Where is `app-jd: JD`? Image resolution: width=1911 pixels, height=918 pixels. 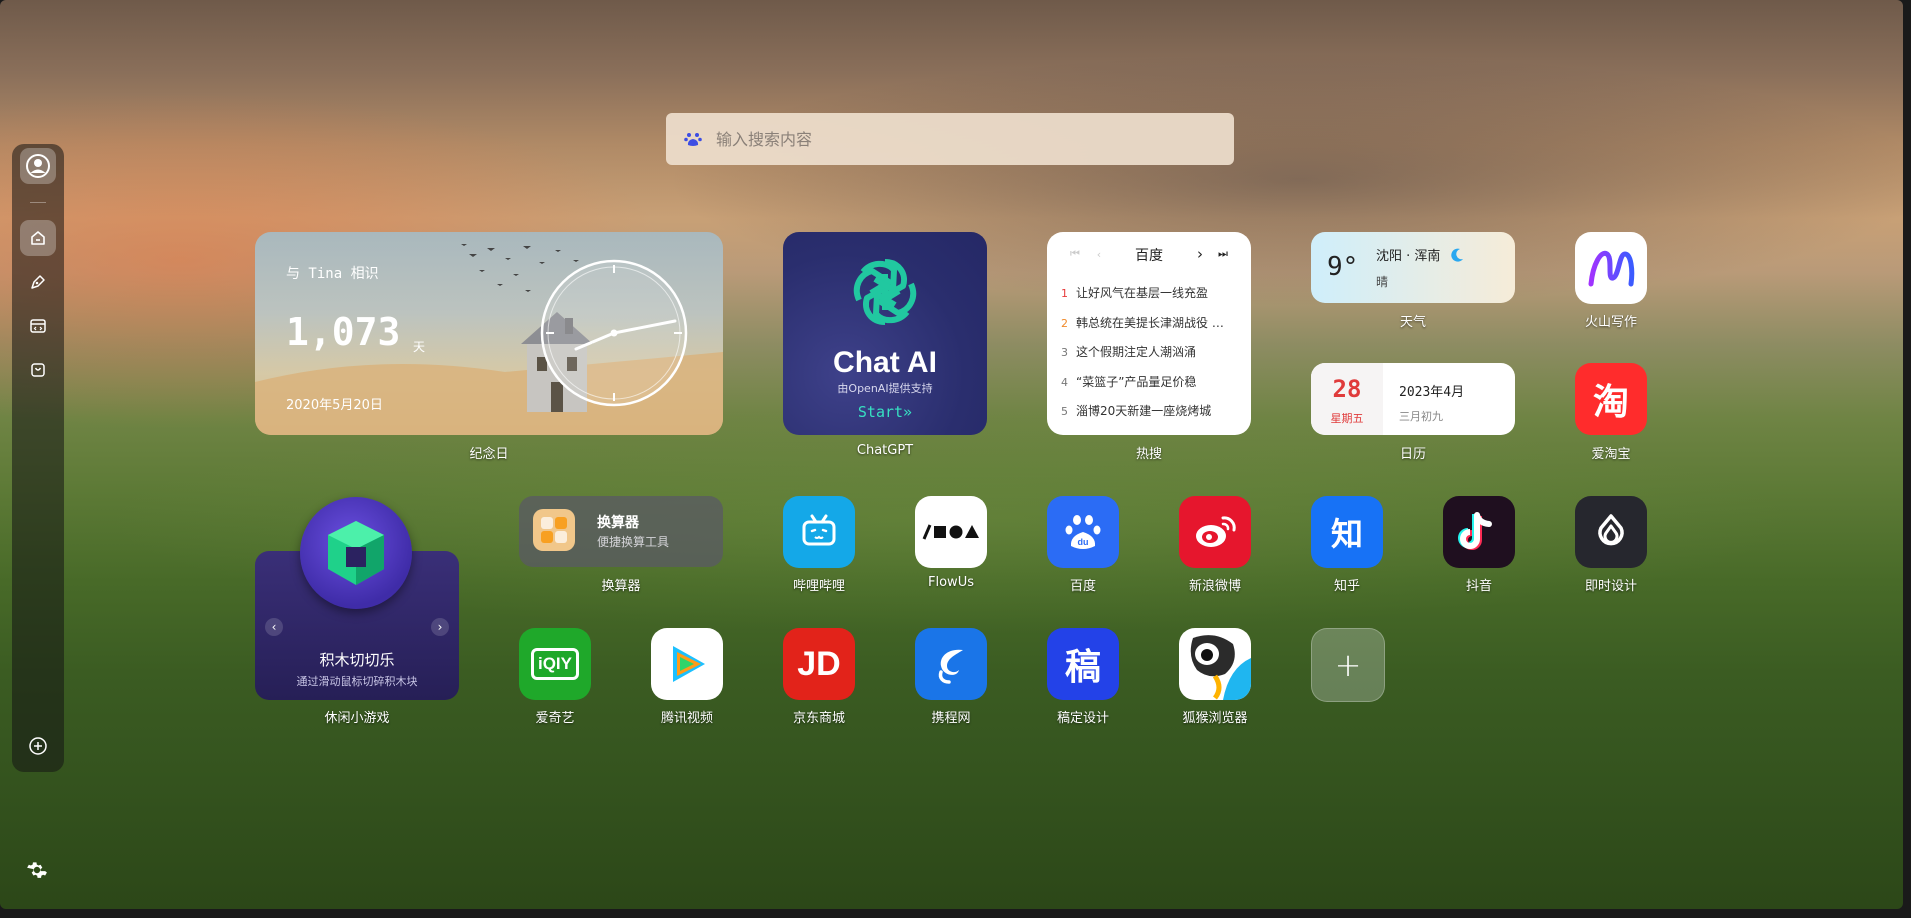
app-jd: JD is located at coordinates (819, 664).